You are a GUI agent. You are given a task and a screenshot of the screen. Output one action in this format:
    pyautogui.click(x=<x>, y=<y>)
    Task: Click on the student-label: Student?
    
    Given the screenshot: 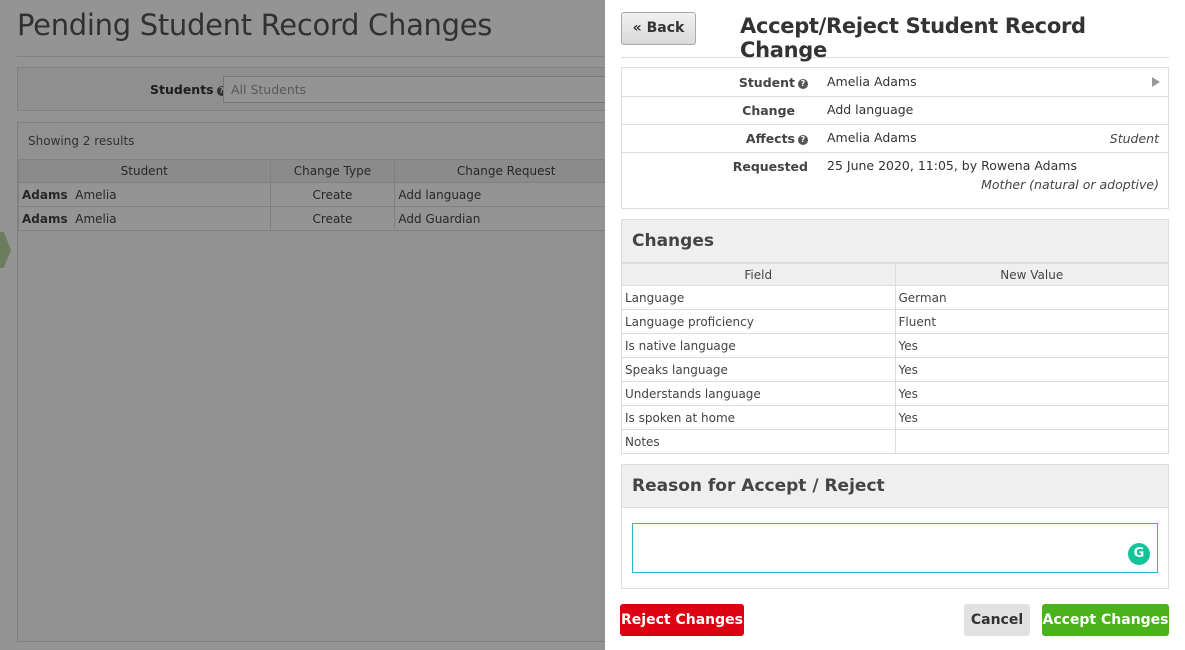 What is the action you would take?
    pyautogui.click(x=773, y=82)
    